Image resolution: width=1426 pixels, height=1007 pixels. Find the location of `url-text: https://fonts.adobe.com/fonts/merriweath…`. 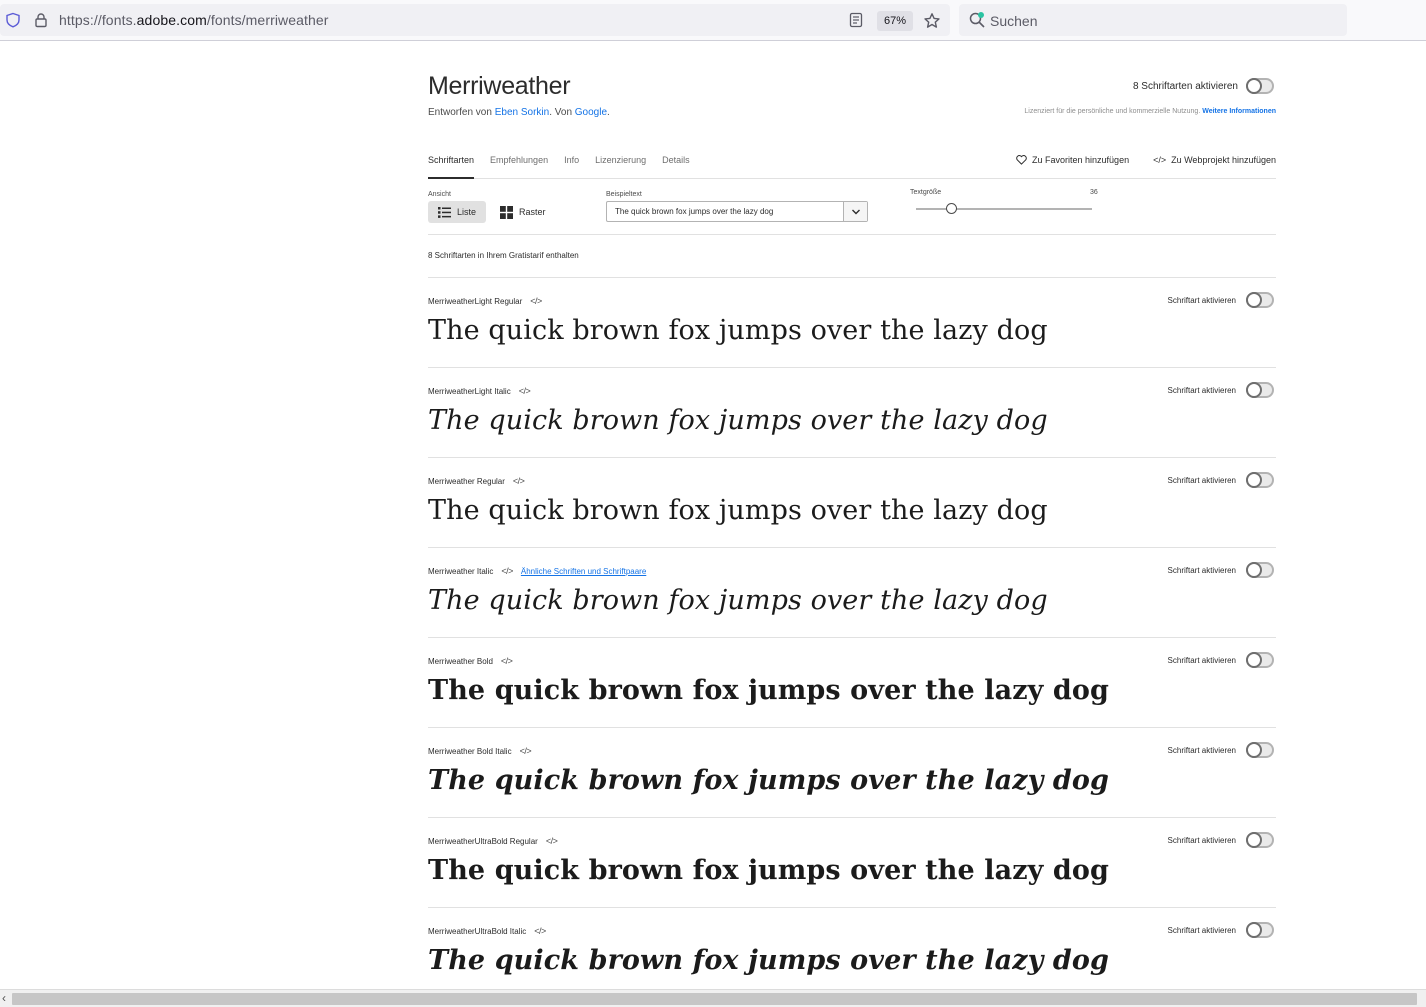

url-text: https://fonts.adobe.com/fonts/merriweath… is located at coordinates (194, 20).